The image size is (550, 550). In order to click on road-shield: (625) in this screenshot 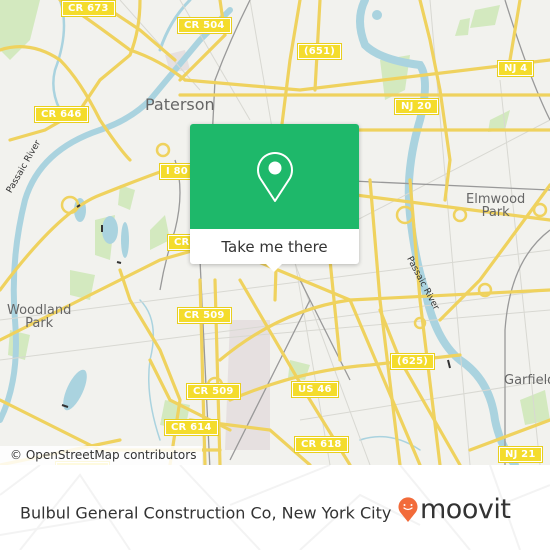, I will do `click(412, 361)`.